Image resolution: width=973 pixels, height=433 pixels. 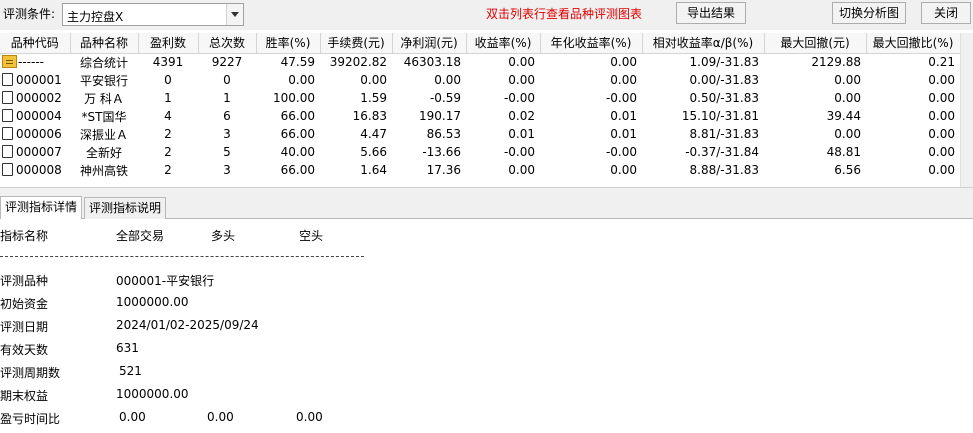 I want to click on toolbar: 评测条件: 主力控盘X 双击列表行查看品种评测图表 导出结果 切换分析图 关闭, so click(x=486, y=15).